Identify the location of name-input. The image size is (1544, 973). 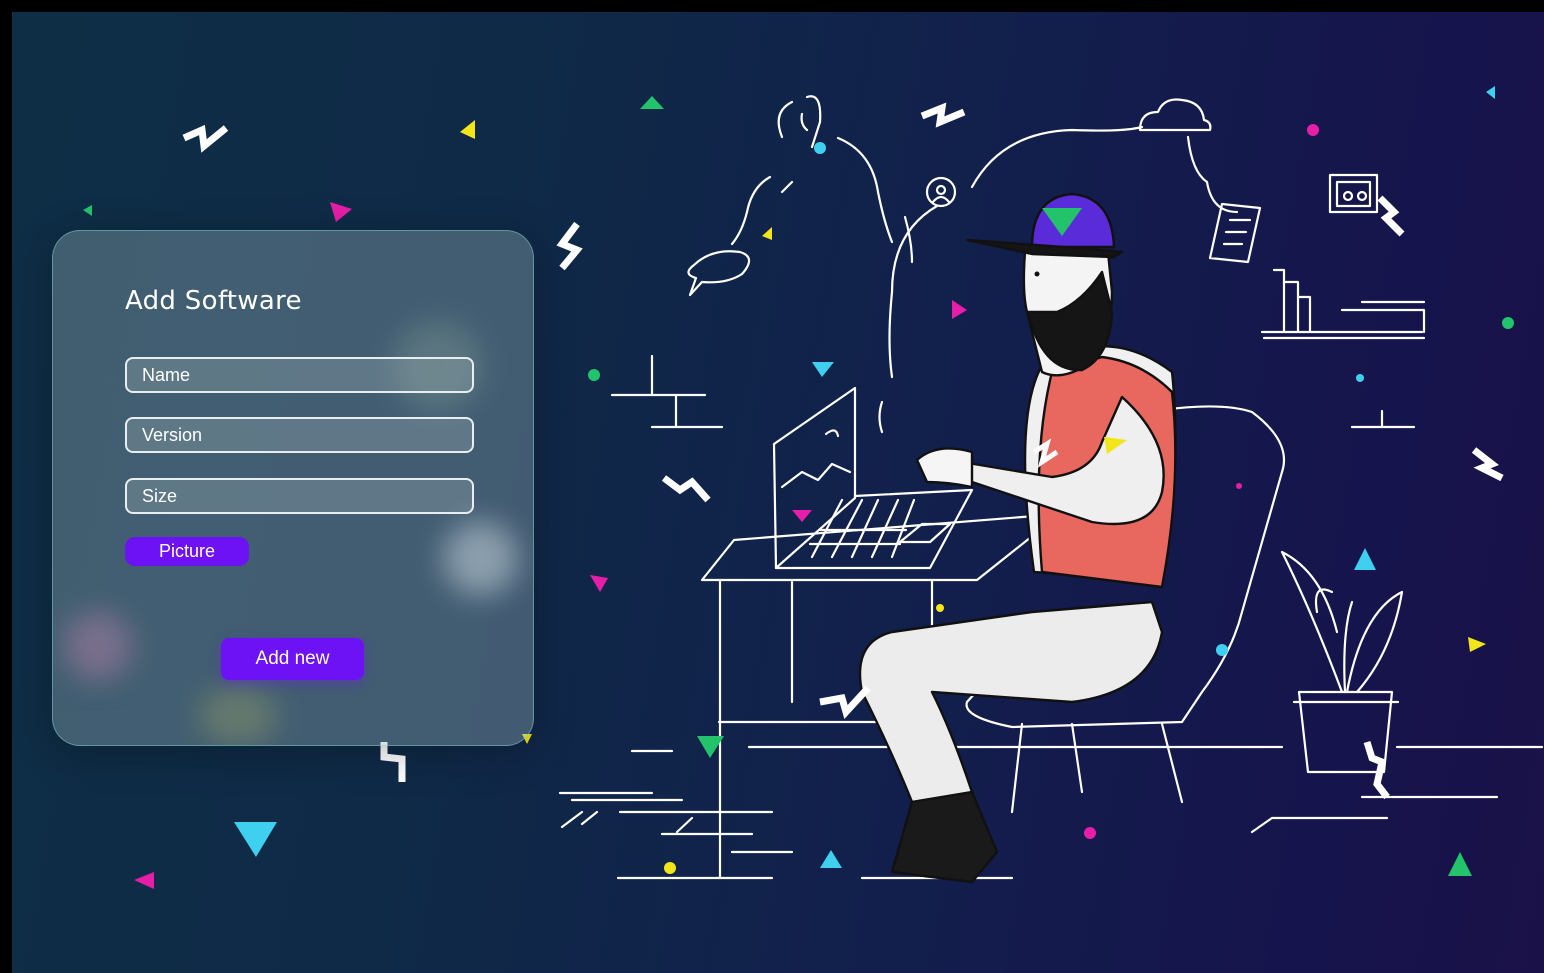
(299, 375).